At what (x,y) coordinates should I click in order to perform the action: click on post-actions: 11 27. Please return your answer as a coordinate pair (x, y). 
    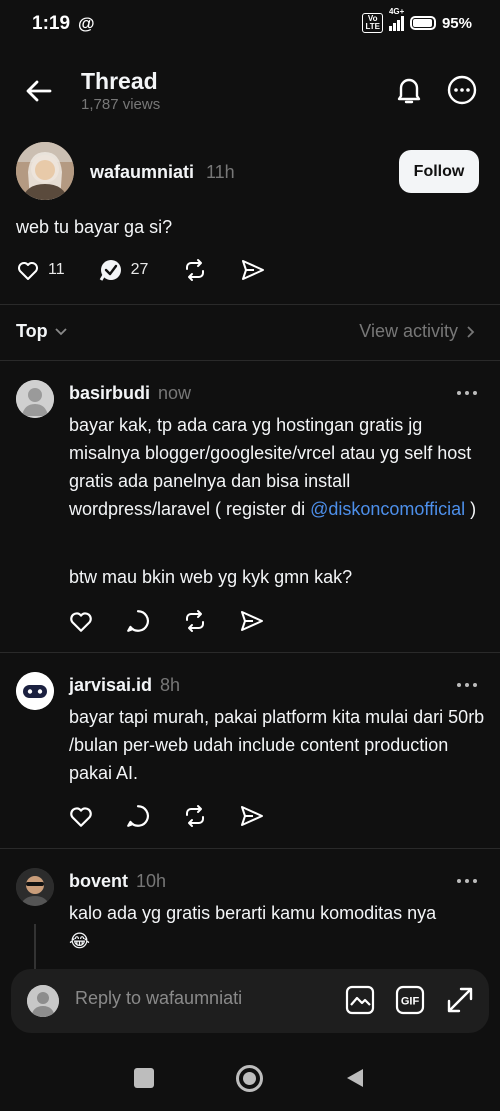
    Looking at the image, I should click on (141, 270).